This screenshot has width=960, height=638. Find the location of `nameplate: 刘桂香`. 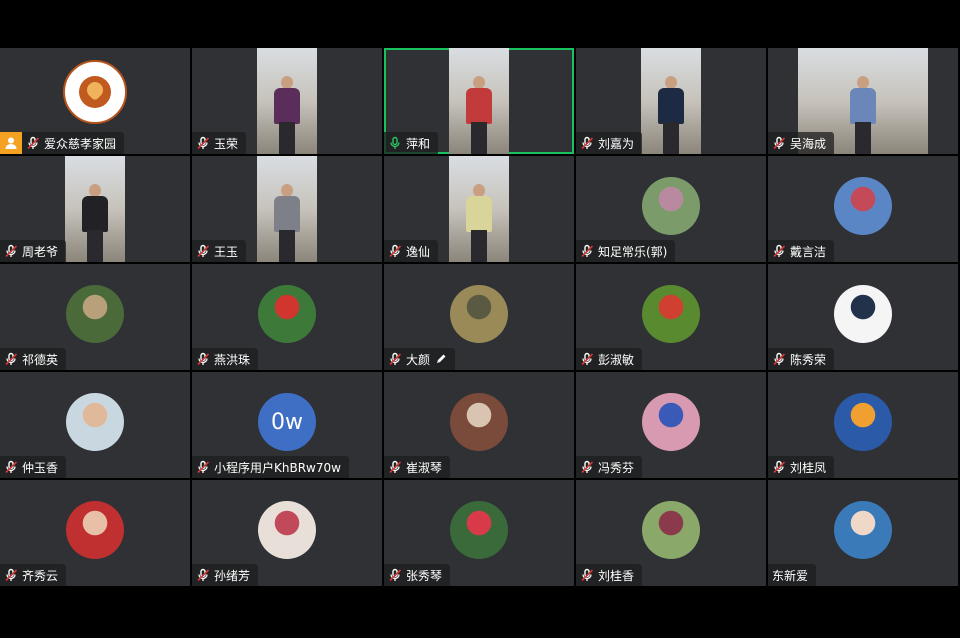

nameplate: 刘桂香 is located at coordinates (609, 575).